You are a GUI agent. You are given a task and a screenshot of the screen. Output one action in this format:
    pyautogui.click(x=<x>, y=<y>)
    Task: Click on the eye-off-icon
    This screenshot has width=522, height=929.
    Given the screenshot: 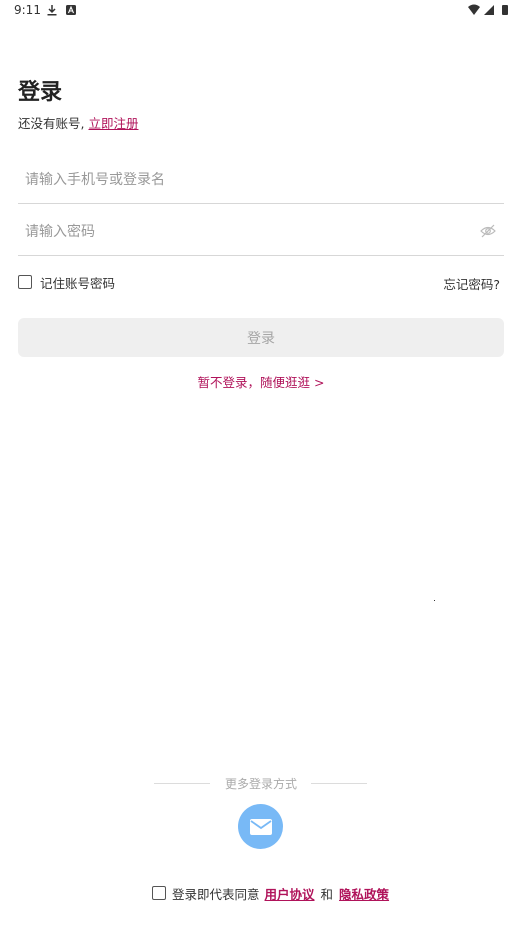 What is the action you would take?
    pyautogui.click(x=488, y=231)
    